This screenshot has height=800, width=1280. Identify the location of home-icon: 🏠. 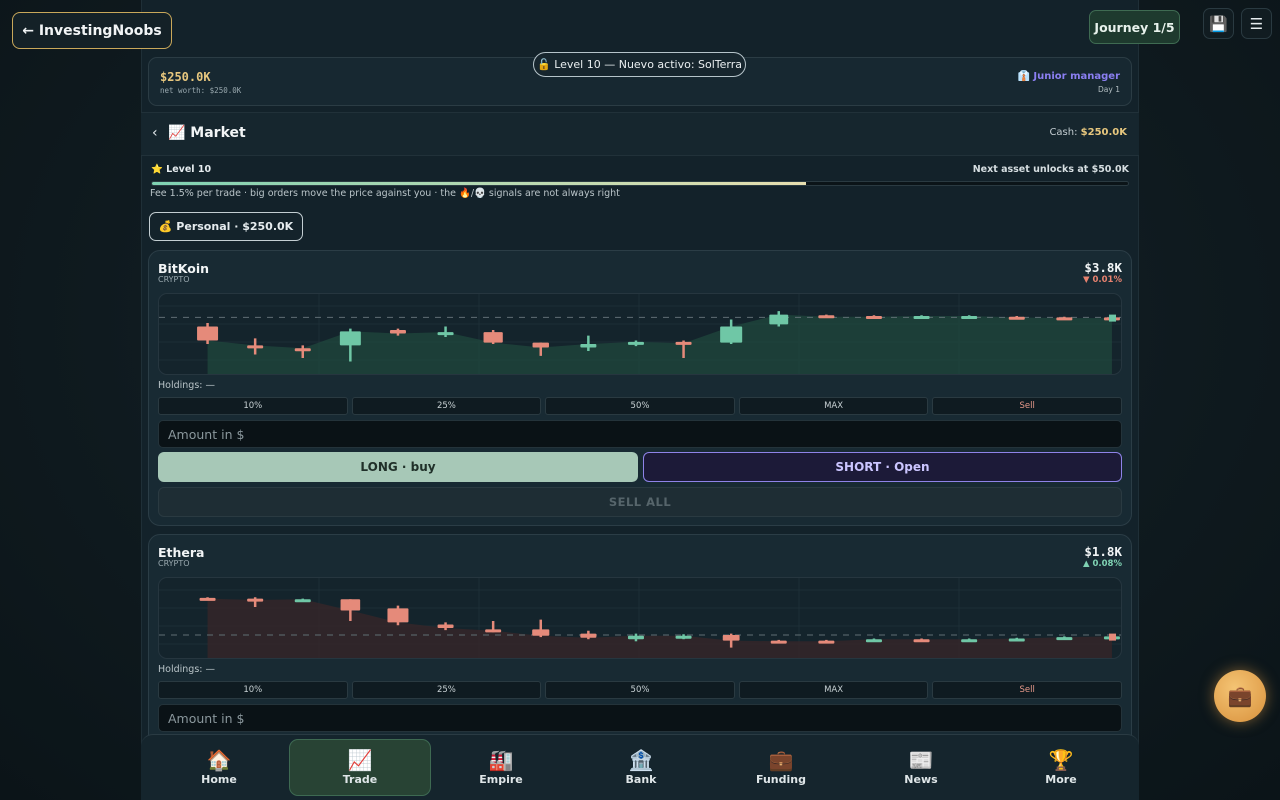
(219, 760).